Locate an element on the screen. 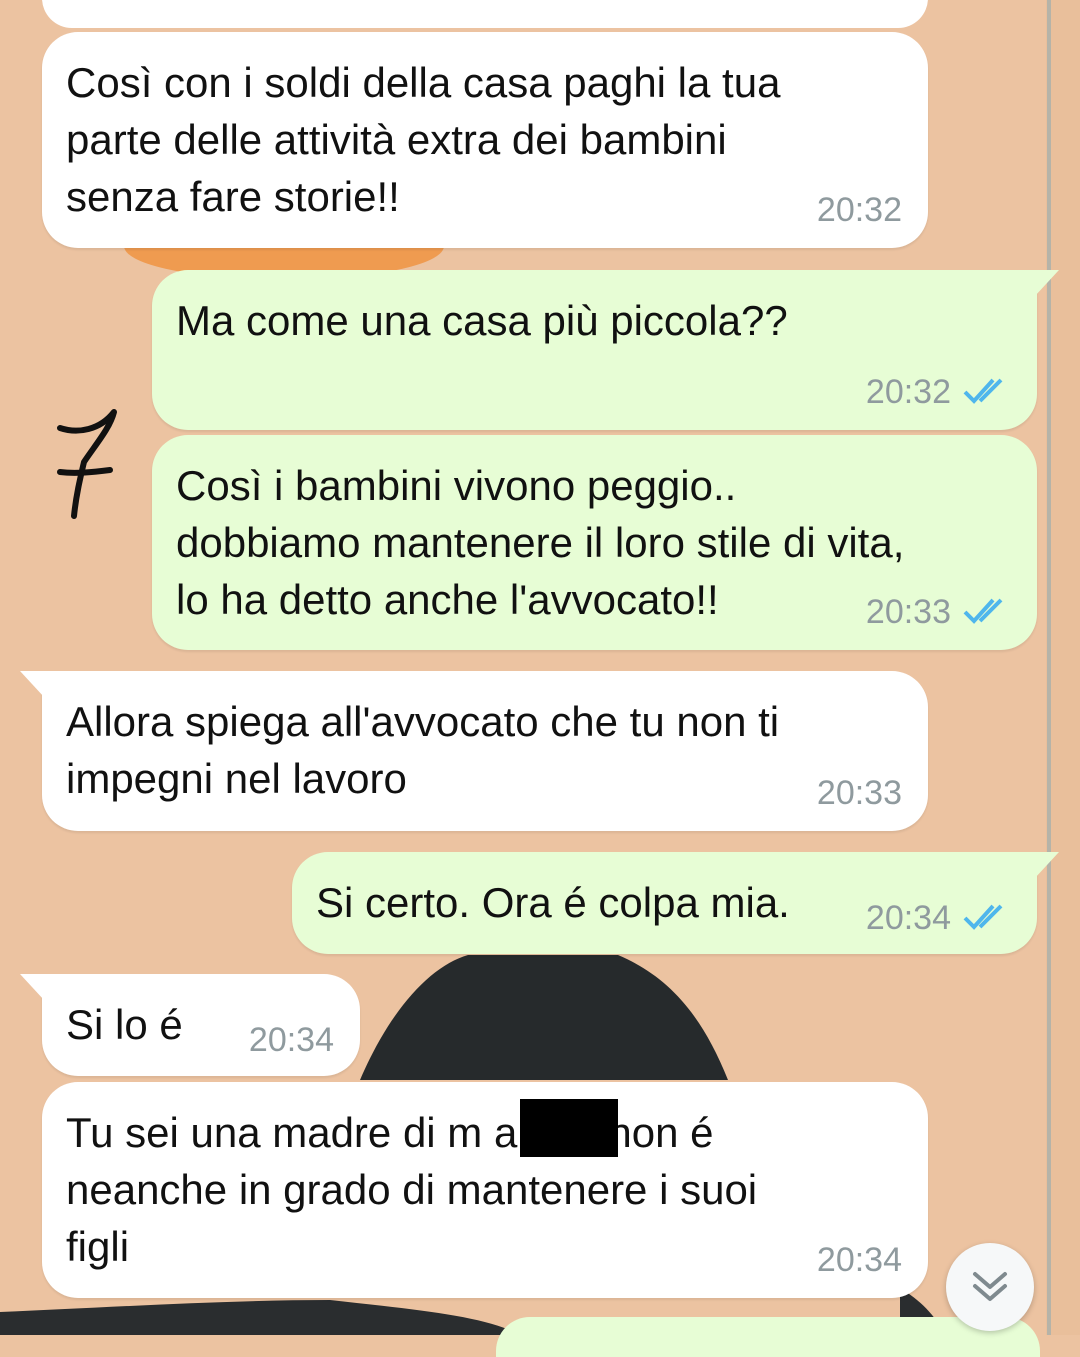 This screenshot has height=1357, width=1080. handwritten-seven-mark is located at coordinates (87, 464).